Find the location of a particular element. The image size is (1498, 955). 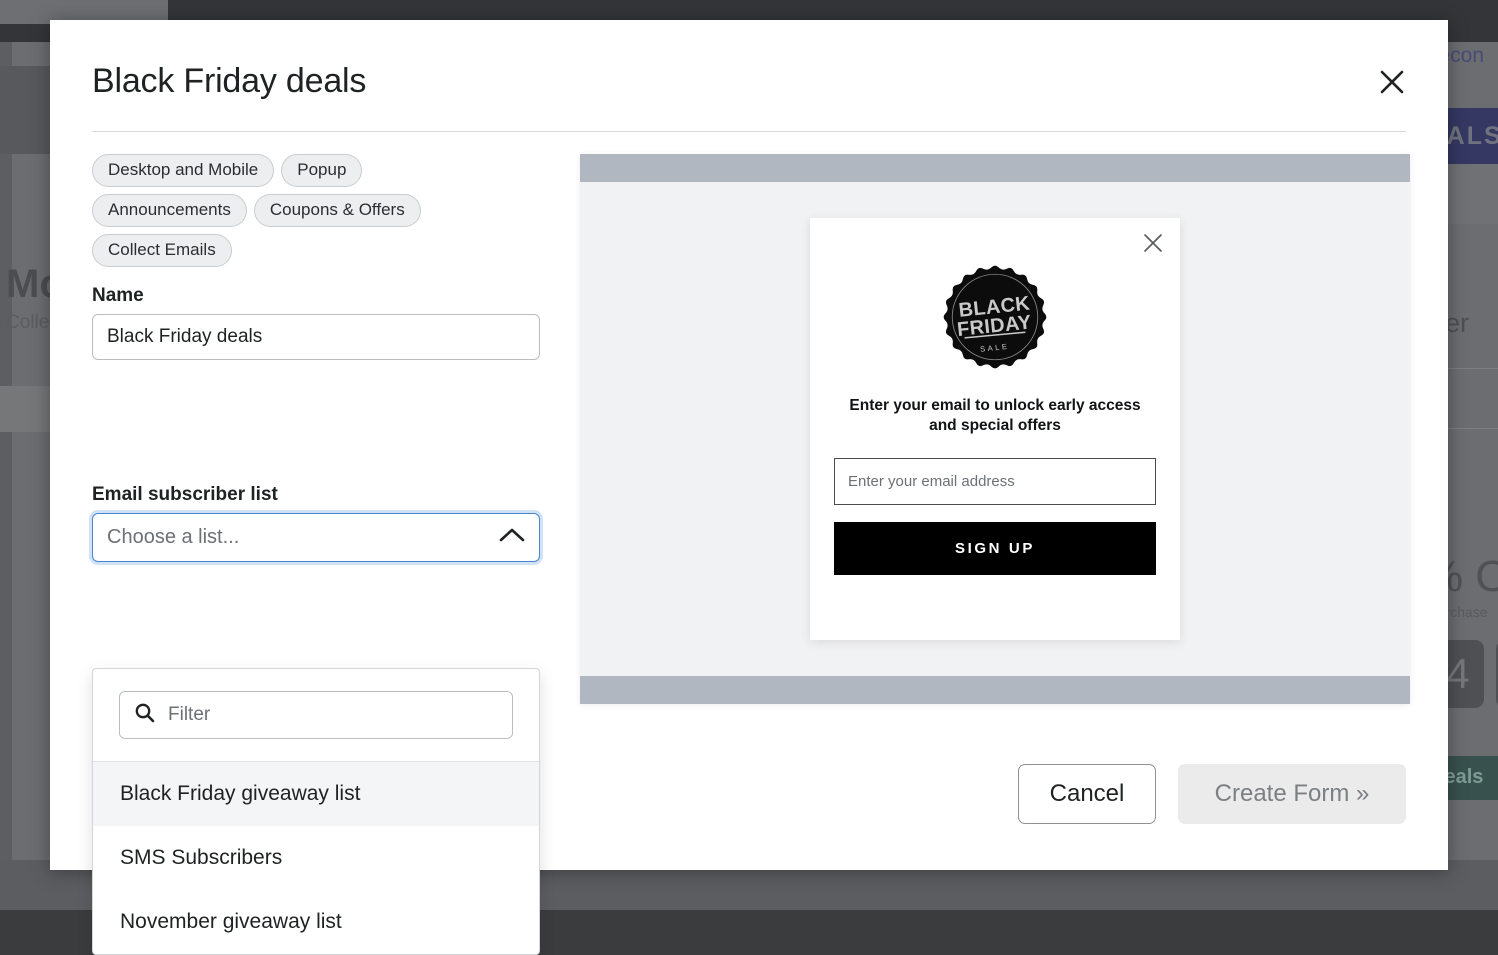

black-friday-badge-icon: BLACK FRIDAY SALE is located at coordinates (995, 317).